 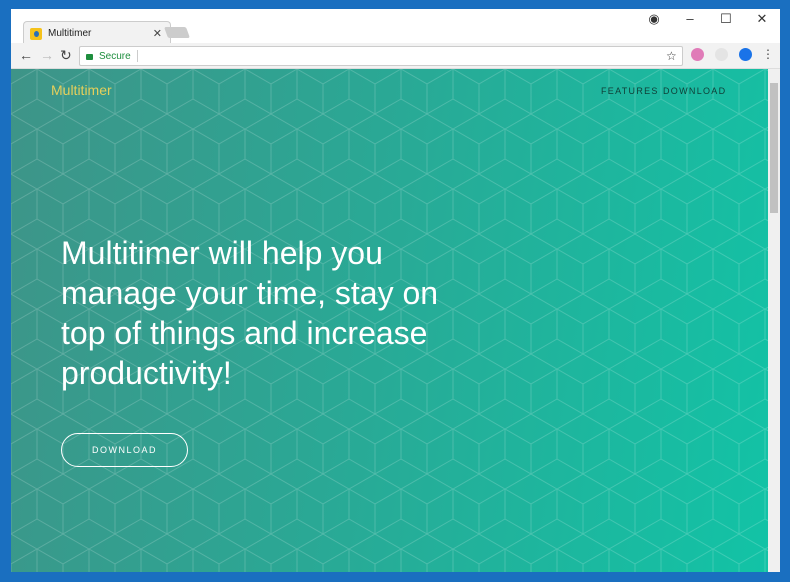 What do you see at coordinates (26, 55) in the screenshot?
I see `back-icon: ←` at bounding box center [26, 55].